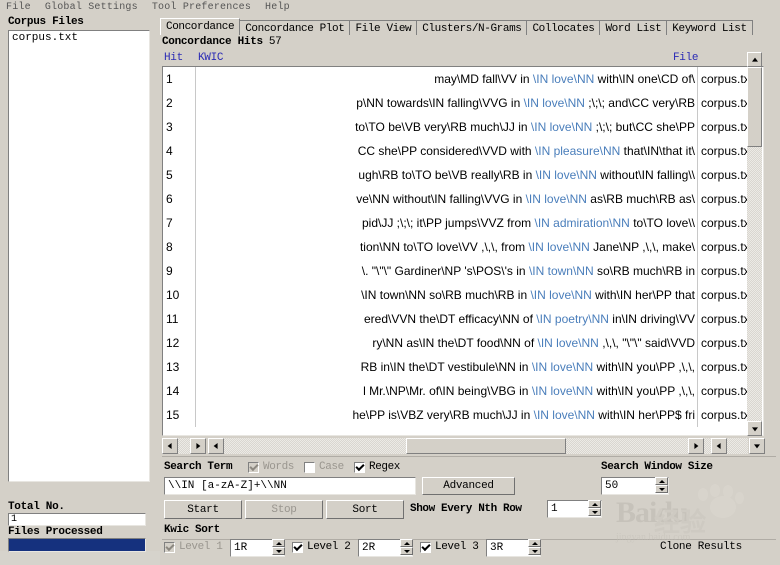 The width and height of the screenshot is (780, 565). I want to click on kwic-left-context: l Mr.\NP\Mr. of\IN being\VBG in, so click(447, 391).